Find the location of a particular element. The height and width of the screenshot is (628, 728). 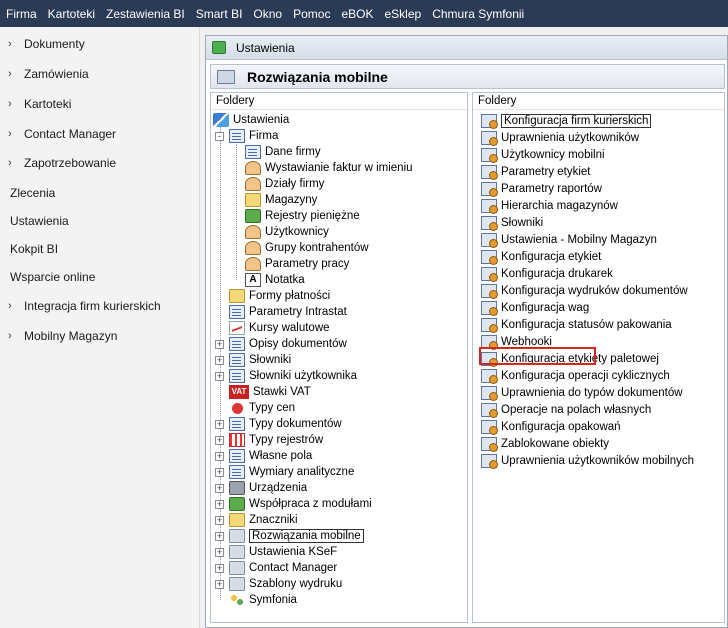

nav-item-kokpit-bi: Kokpit BI is located at coordinates (100, 249).